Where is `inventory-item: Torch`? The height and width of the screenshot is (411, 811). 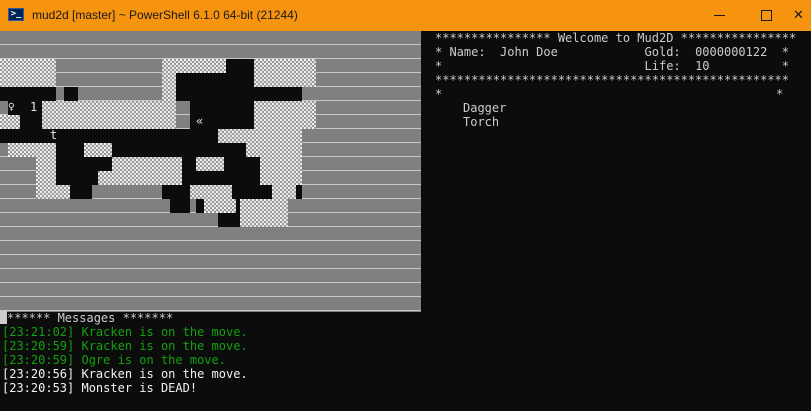 inventory-item: Torch is located at coordinates (481, 122).